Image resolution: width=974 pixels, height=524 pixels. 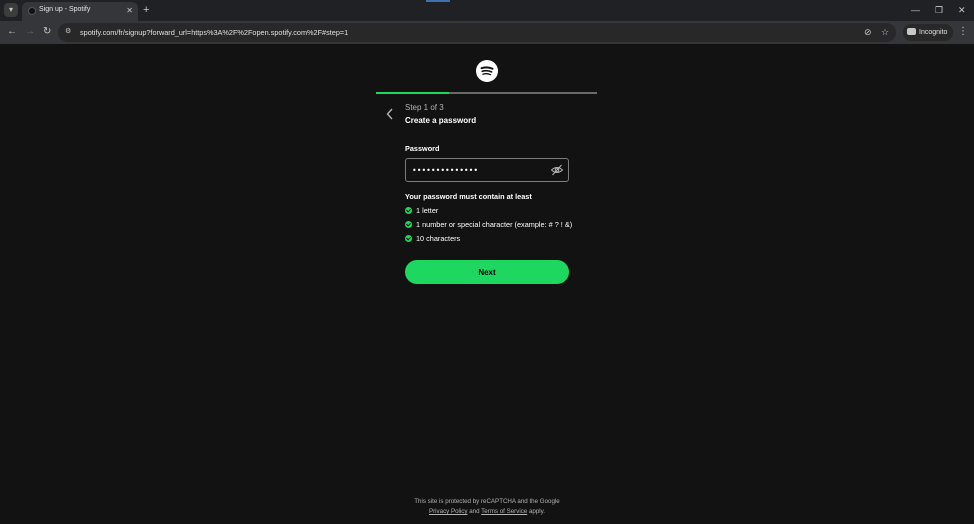 I want to click on tab-title: Sign up - Spotify, so click(x=65, y=9).